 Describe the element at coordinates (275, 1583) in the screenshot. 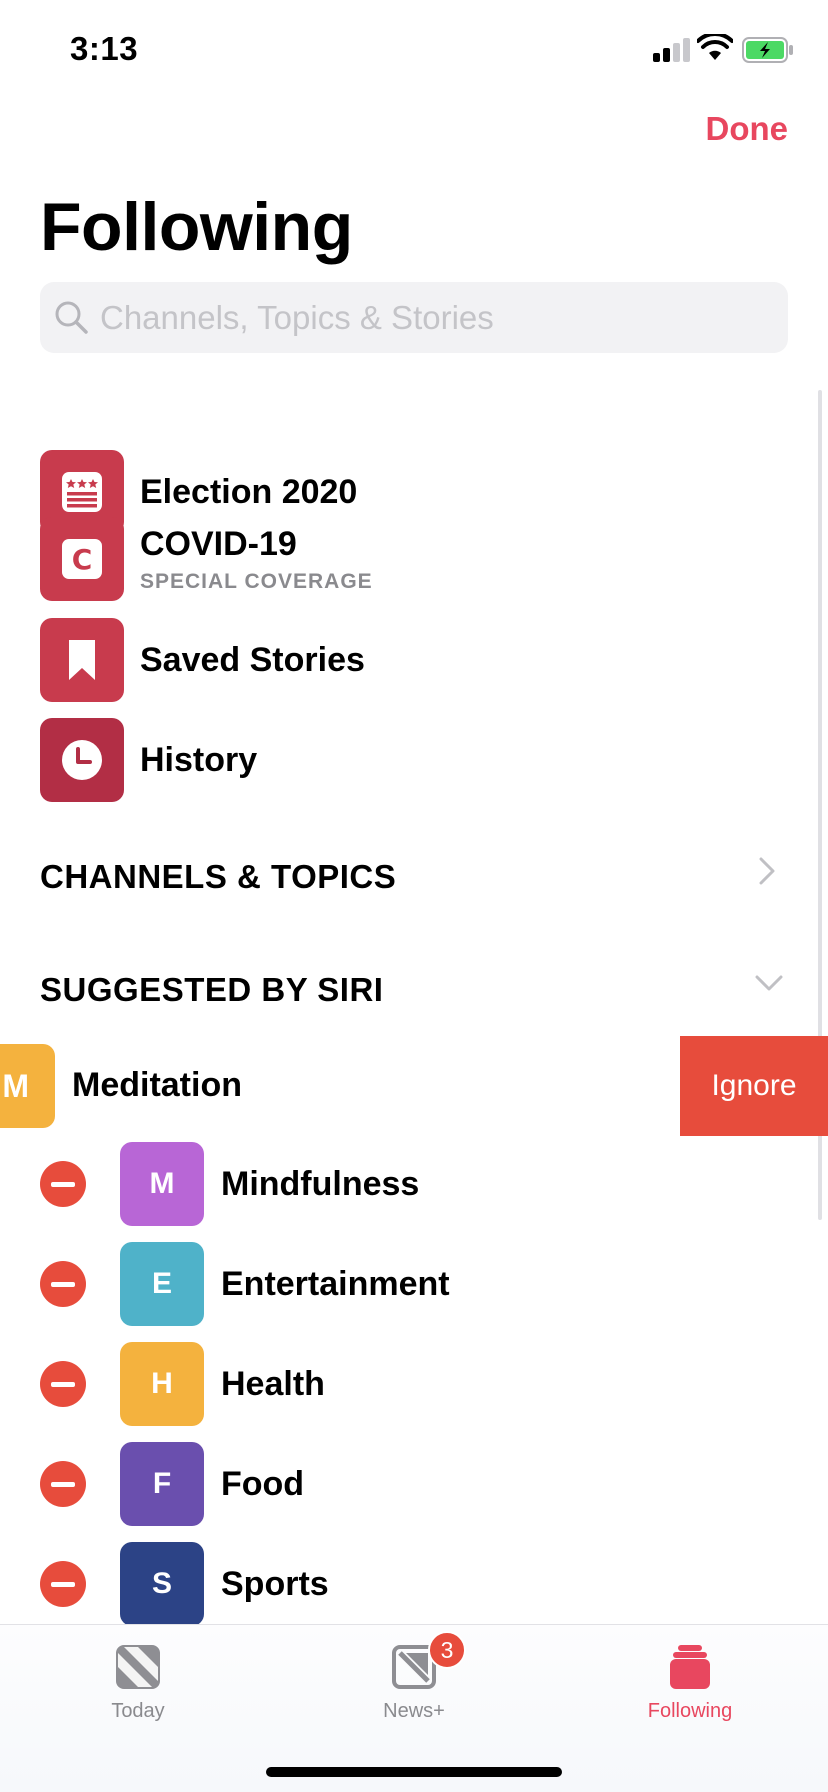

I see `topic-label: Sports` at that location.